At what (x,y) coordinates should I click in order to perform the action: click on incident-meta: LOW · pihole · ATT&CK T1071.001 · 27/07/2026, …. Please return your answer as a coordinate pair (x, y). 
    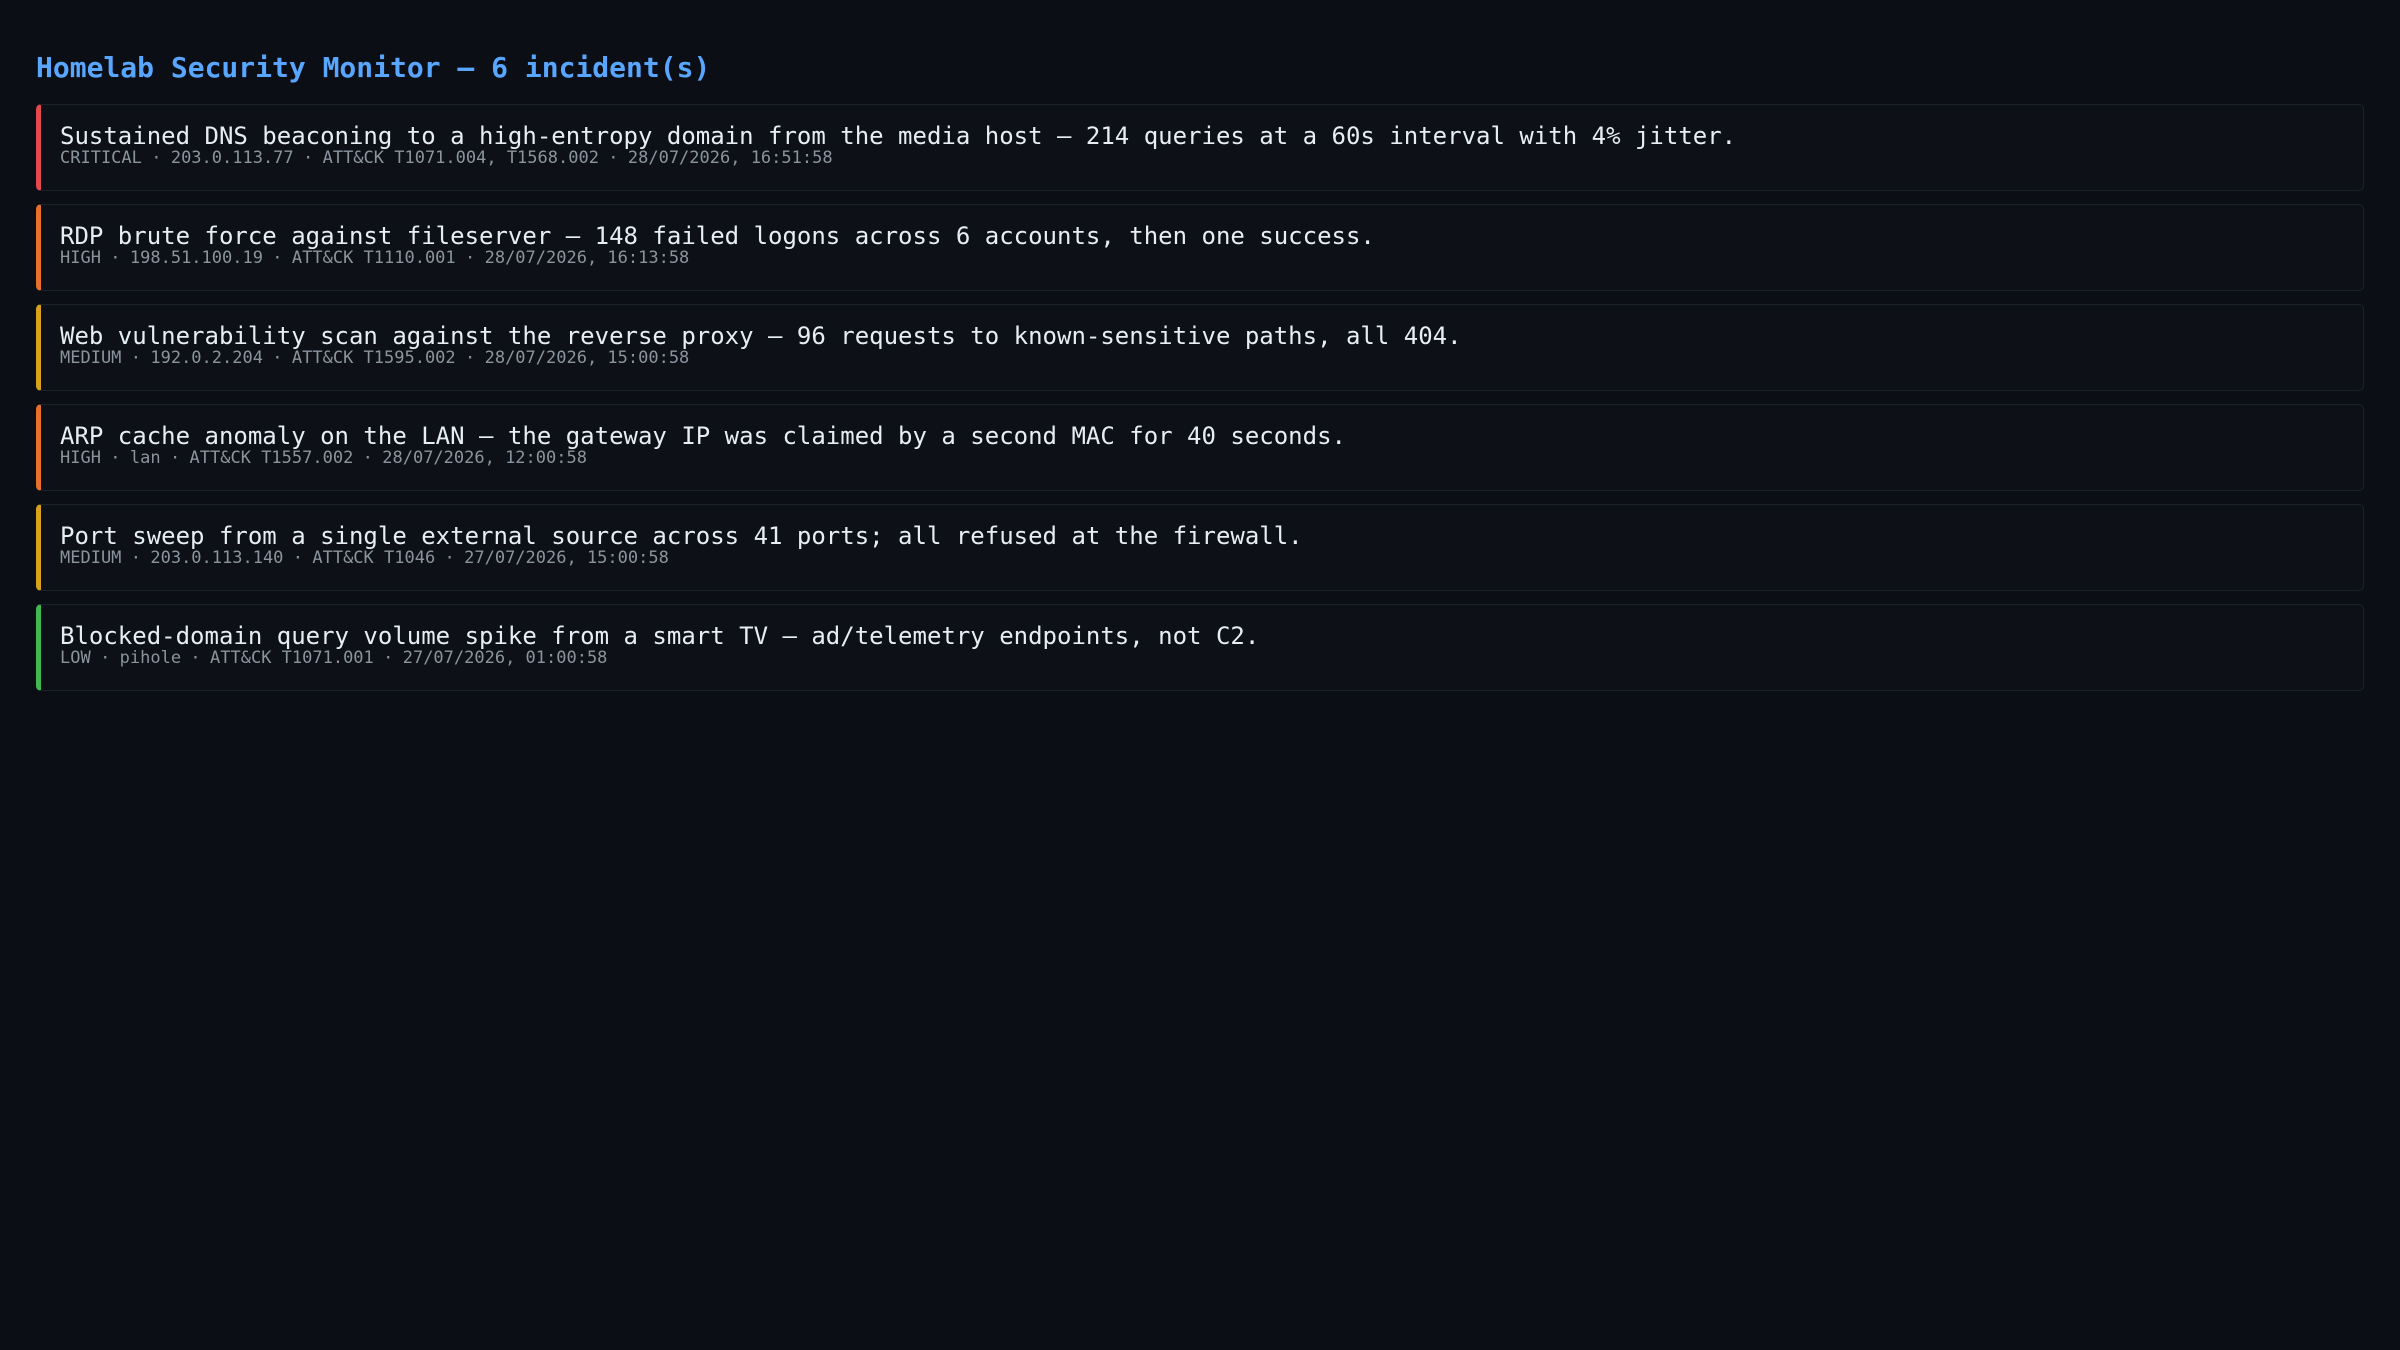
    Looking at the image, I should click on (1211, 658).